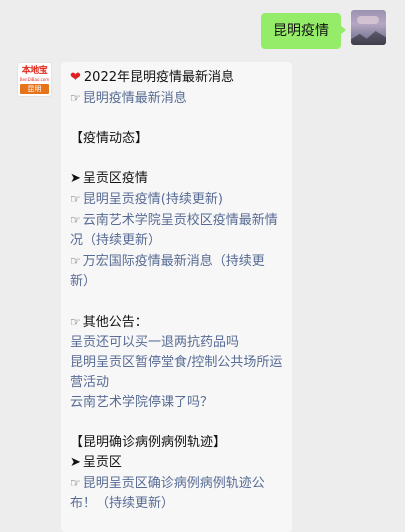 Image resolution: width=405 pixels, height=532 pixels. I want to click on title-link: ☞ 昆明疫情最新消息, so click(176, 98).